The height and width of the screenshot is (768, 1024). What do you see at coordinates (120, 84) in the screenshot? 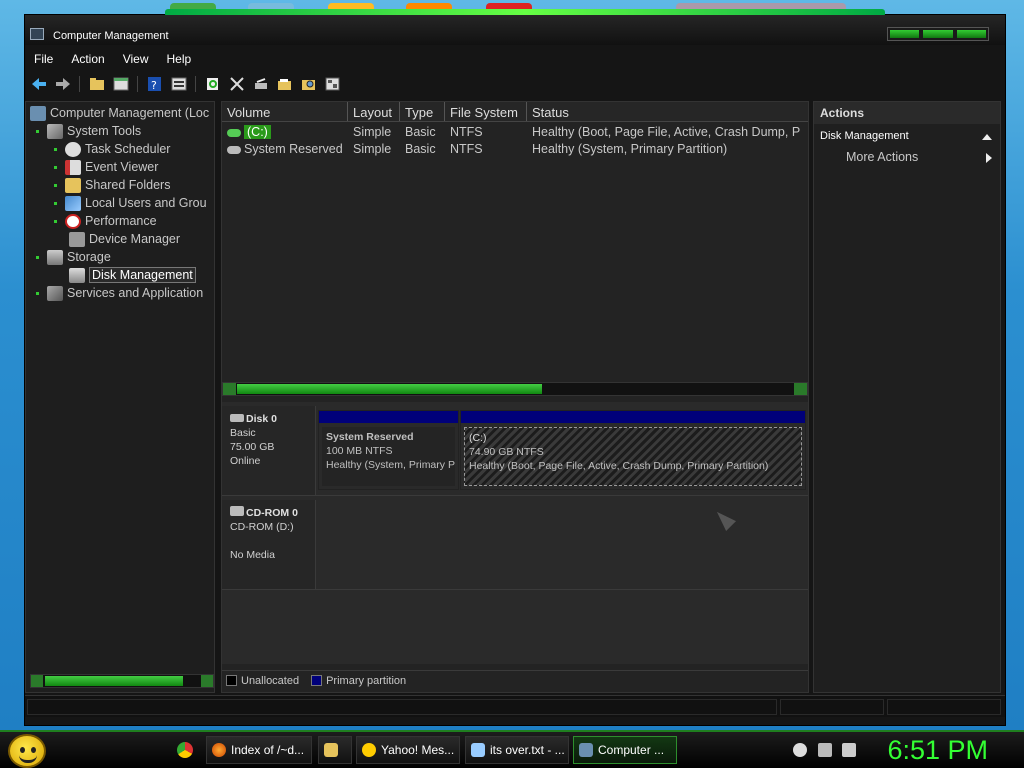
I see `show-hide-tree-icon` at bounding box center [120, 84].